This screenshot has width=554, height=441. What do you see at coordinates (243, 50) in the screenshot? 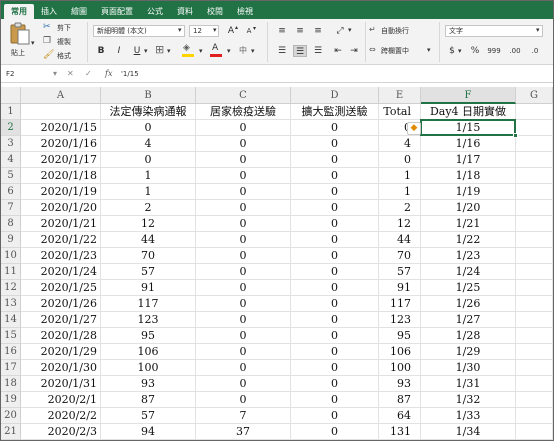
I see `phonetic-guide-icon: 中` at bounding box center [243, 50].